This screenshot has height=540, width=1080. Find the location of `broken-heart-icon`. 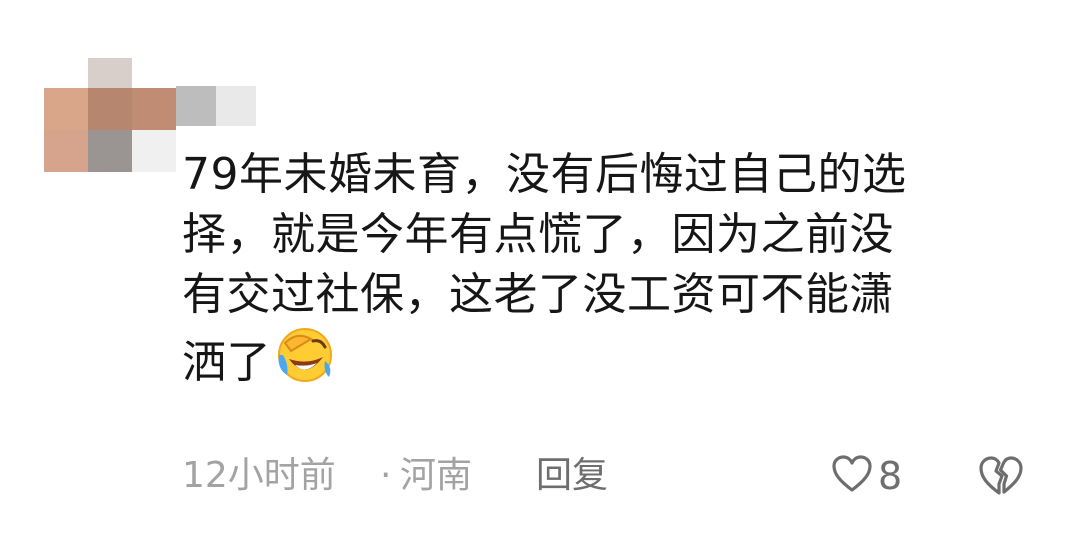

broken-heart-icon is located at coordinates (1001, 475).